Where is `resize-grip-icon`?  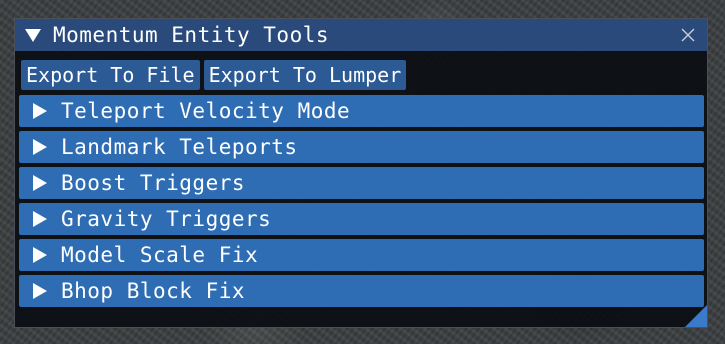
resize-grip-icon is located at coordinates (696, 316).